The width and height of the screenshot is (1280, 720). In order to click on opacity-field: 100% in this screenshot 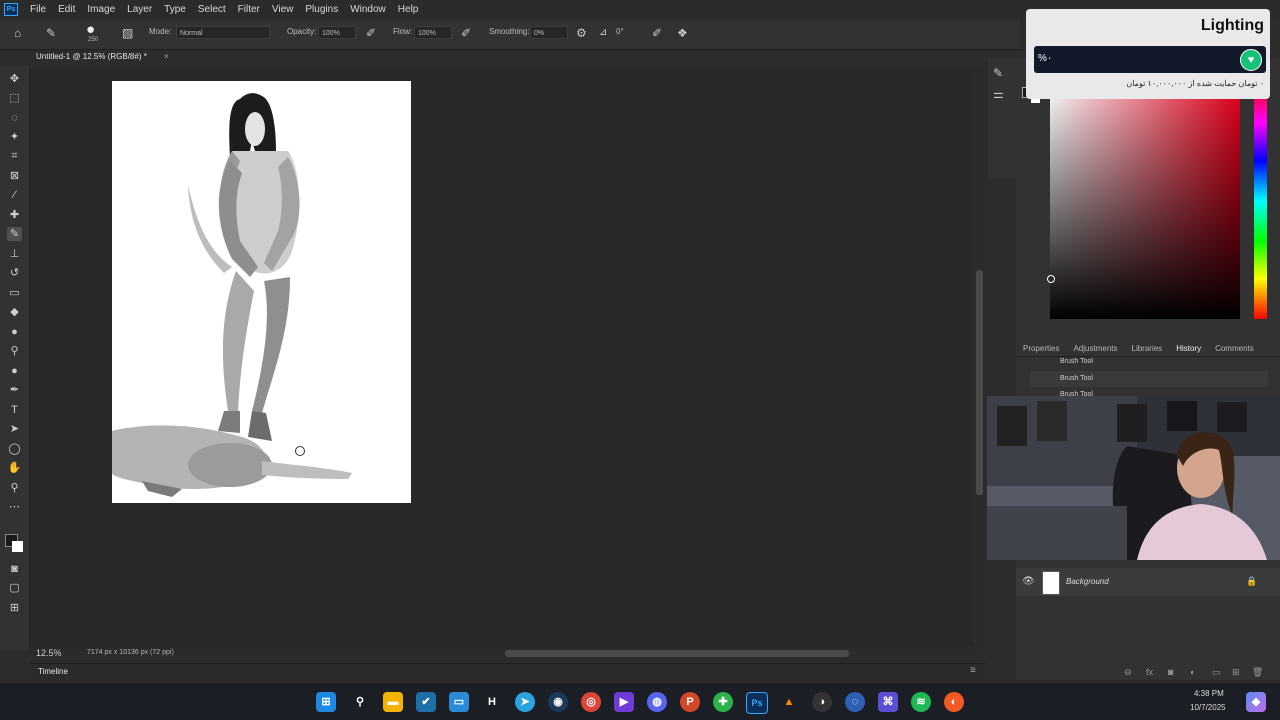, I will do `click(337, 32)`.